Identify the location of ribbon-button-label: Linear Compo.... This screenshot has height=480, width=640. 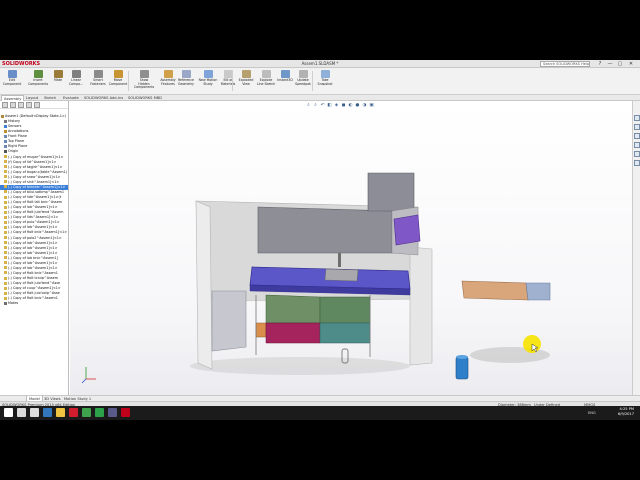
(76, 82).